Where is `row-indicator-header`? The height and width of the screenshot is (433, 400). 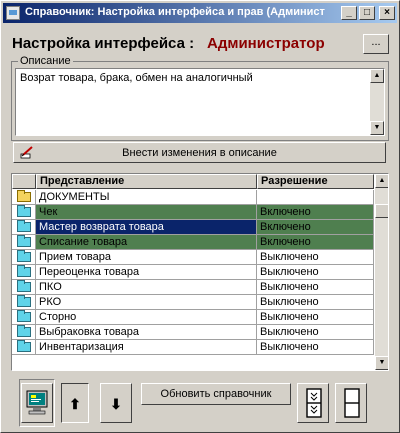 row-indicator-header is located at coordinates (24, 181).